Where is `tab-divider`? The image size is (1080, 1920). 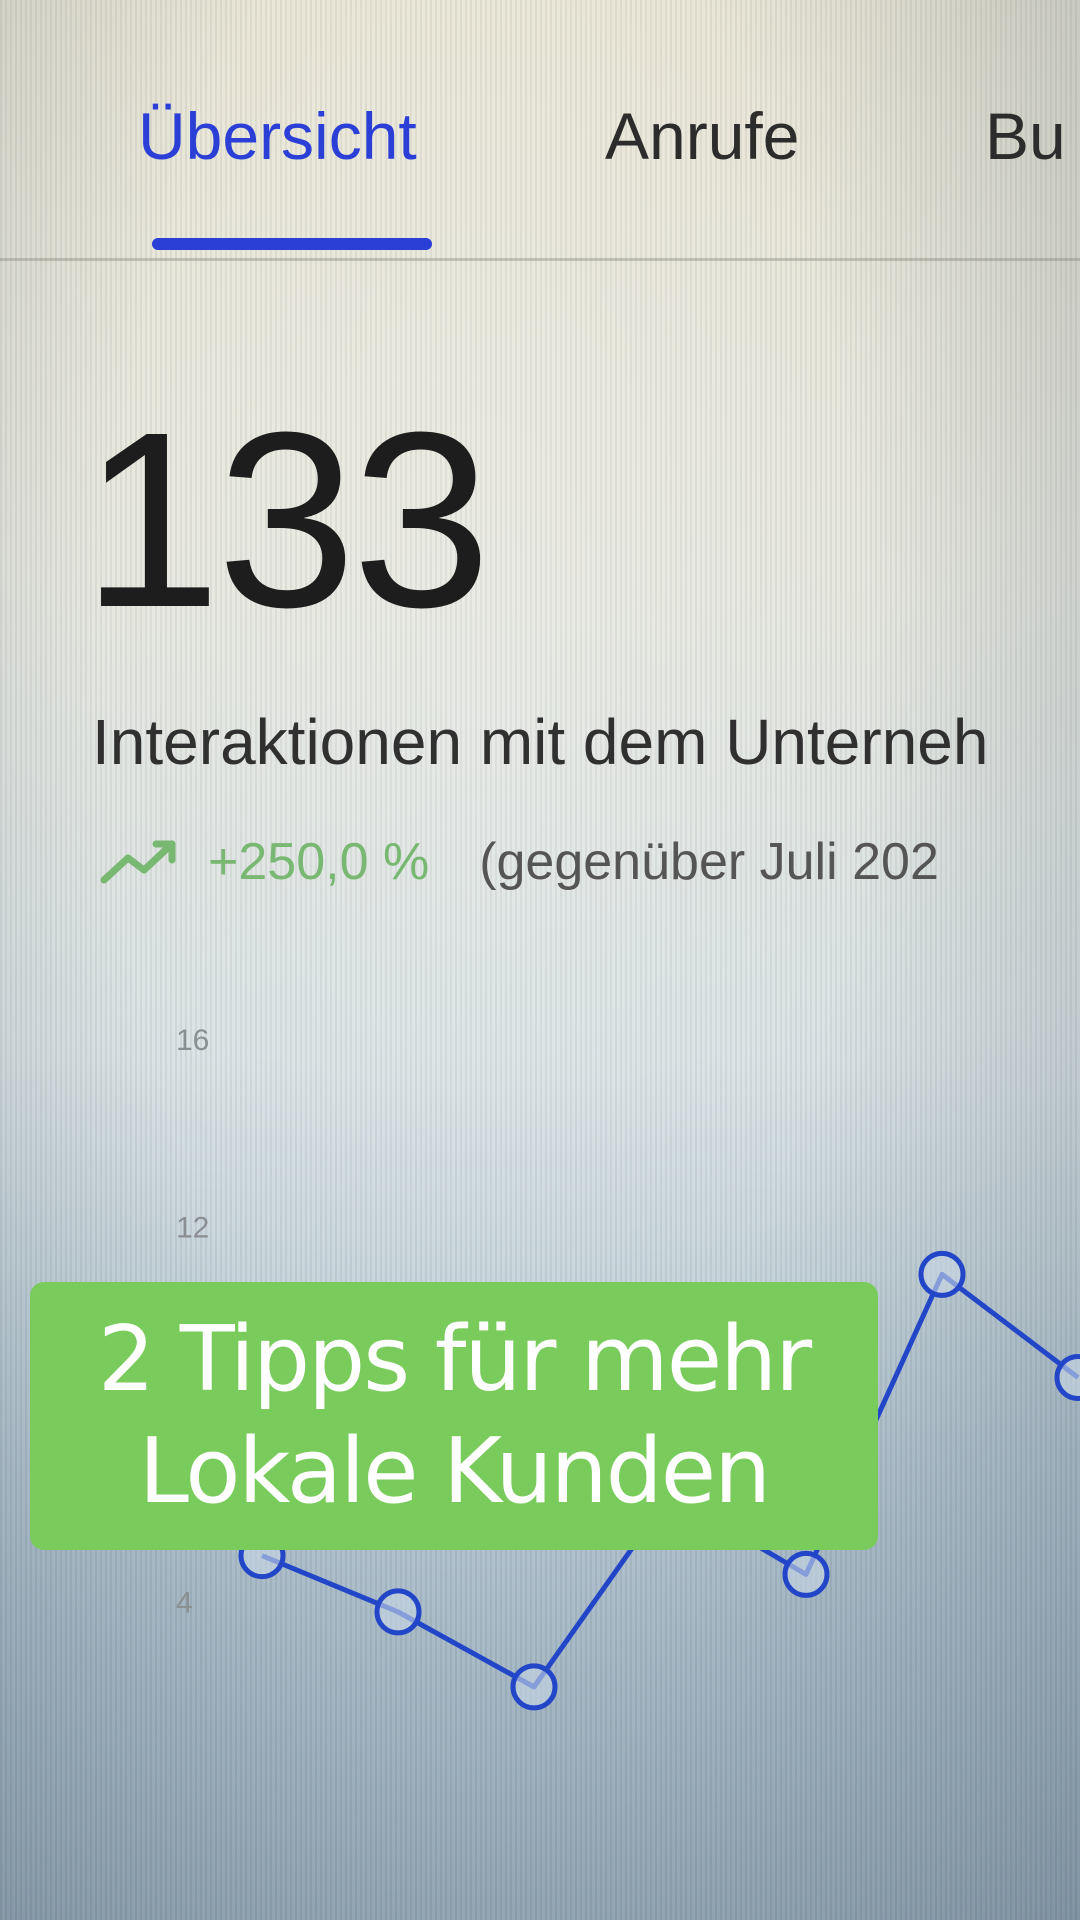 tab-divider is located at coordinates (540, 259).